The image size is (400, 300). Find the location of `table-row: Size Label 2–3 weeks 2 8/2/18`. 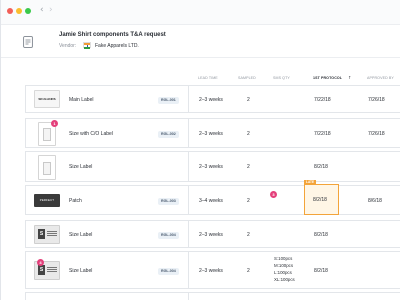

table-row: Size Label 2–3 weeks 2 8/2/18 is located at coordinates (212, 166).